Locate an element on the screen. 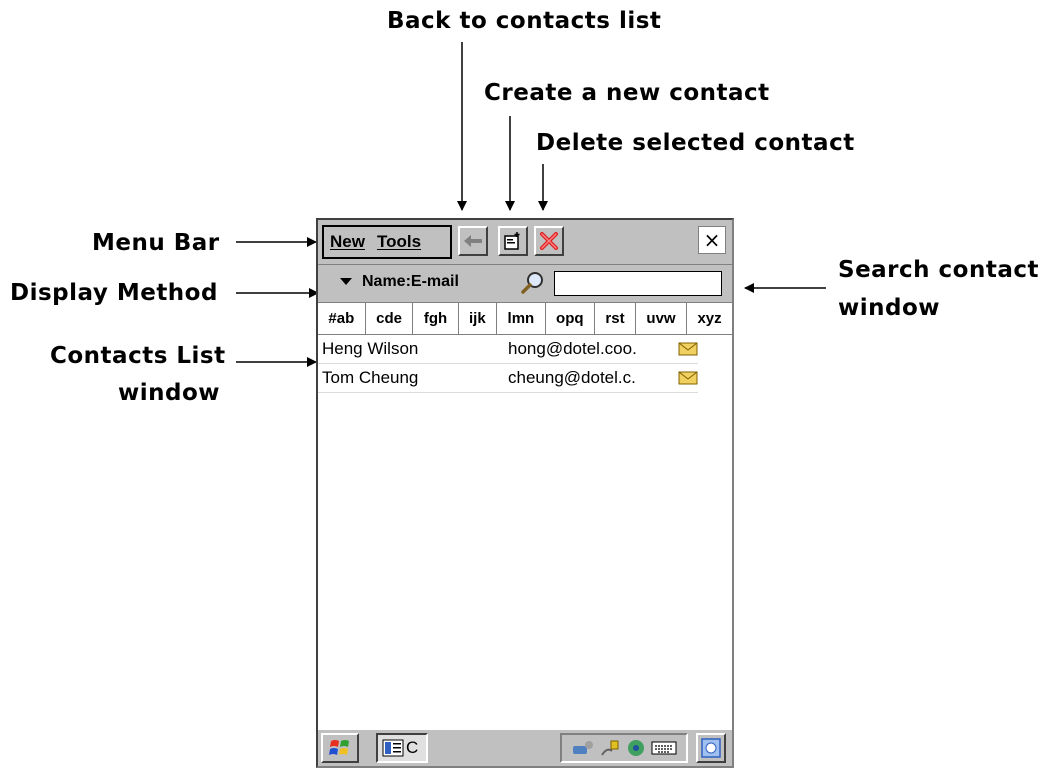 The width and height of the screenshot is (1046, 771). taskbar: C is located at coordinates (525, 747).